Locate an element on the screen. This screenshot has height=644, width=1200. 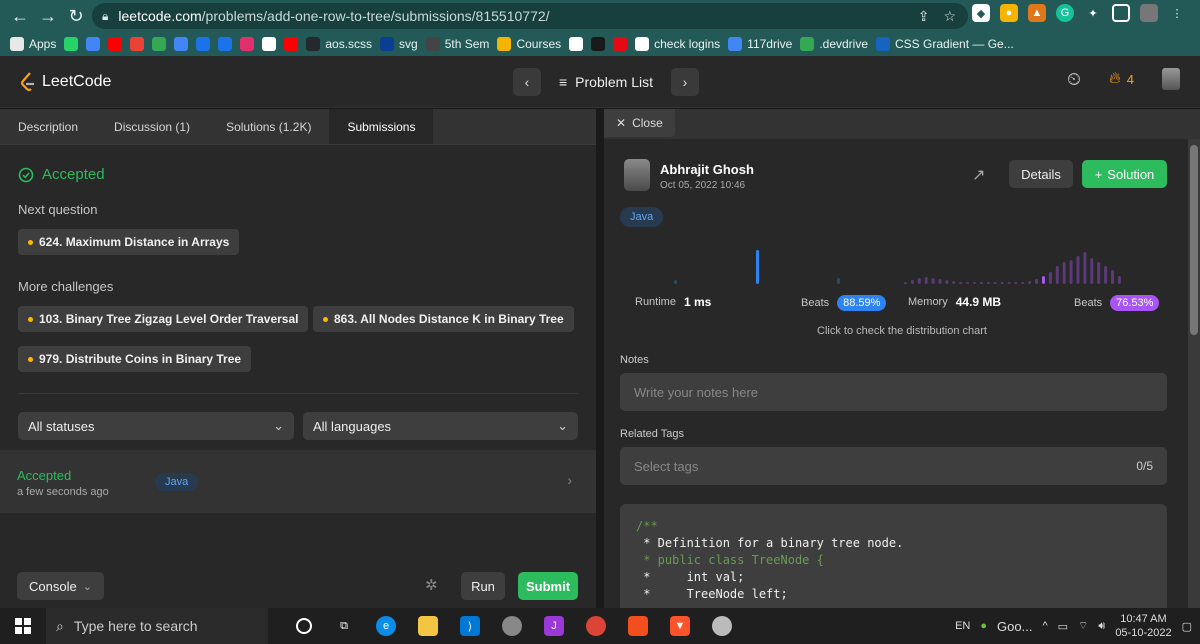
status-filter-select: All statuses ⌄ is located at coordinates (156, 426).